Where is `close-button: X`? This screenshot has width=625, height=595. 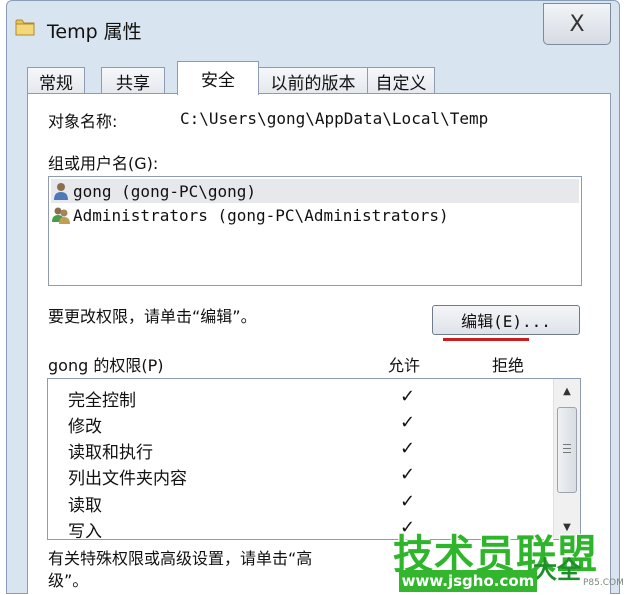 close-button: X is located at coordinates (577, 24).